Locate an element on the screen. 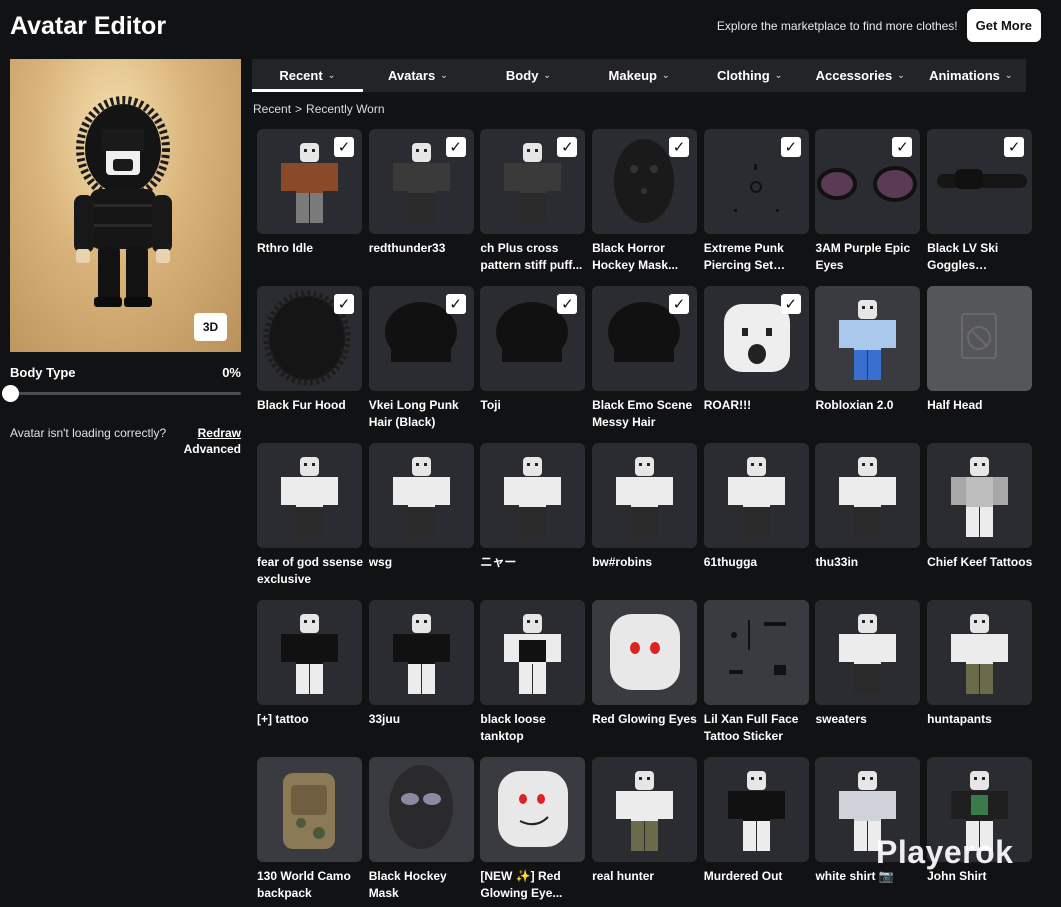  item-card: wsg is located at coordinates (421, 521).